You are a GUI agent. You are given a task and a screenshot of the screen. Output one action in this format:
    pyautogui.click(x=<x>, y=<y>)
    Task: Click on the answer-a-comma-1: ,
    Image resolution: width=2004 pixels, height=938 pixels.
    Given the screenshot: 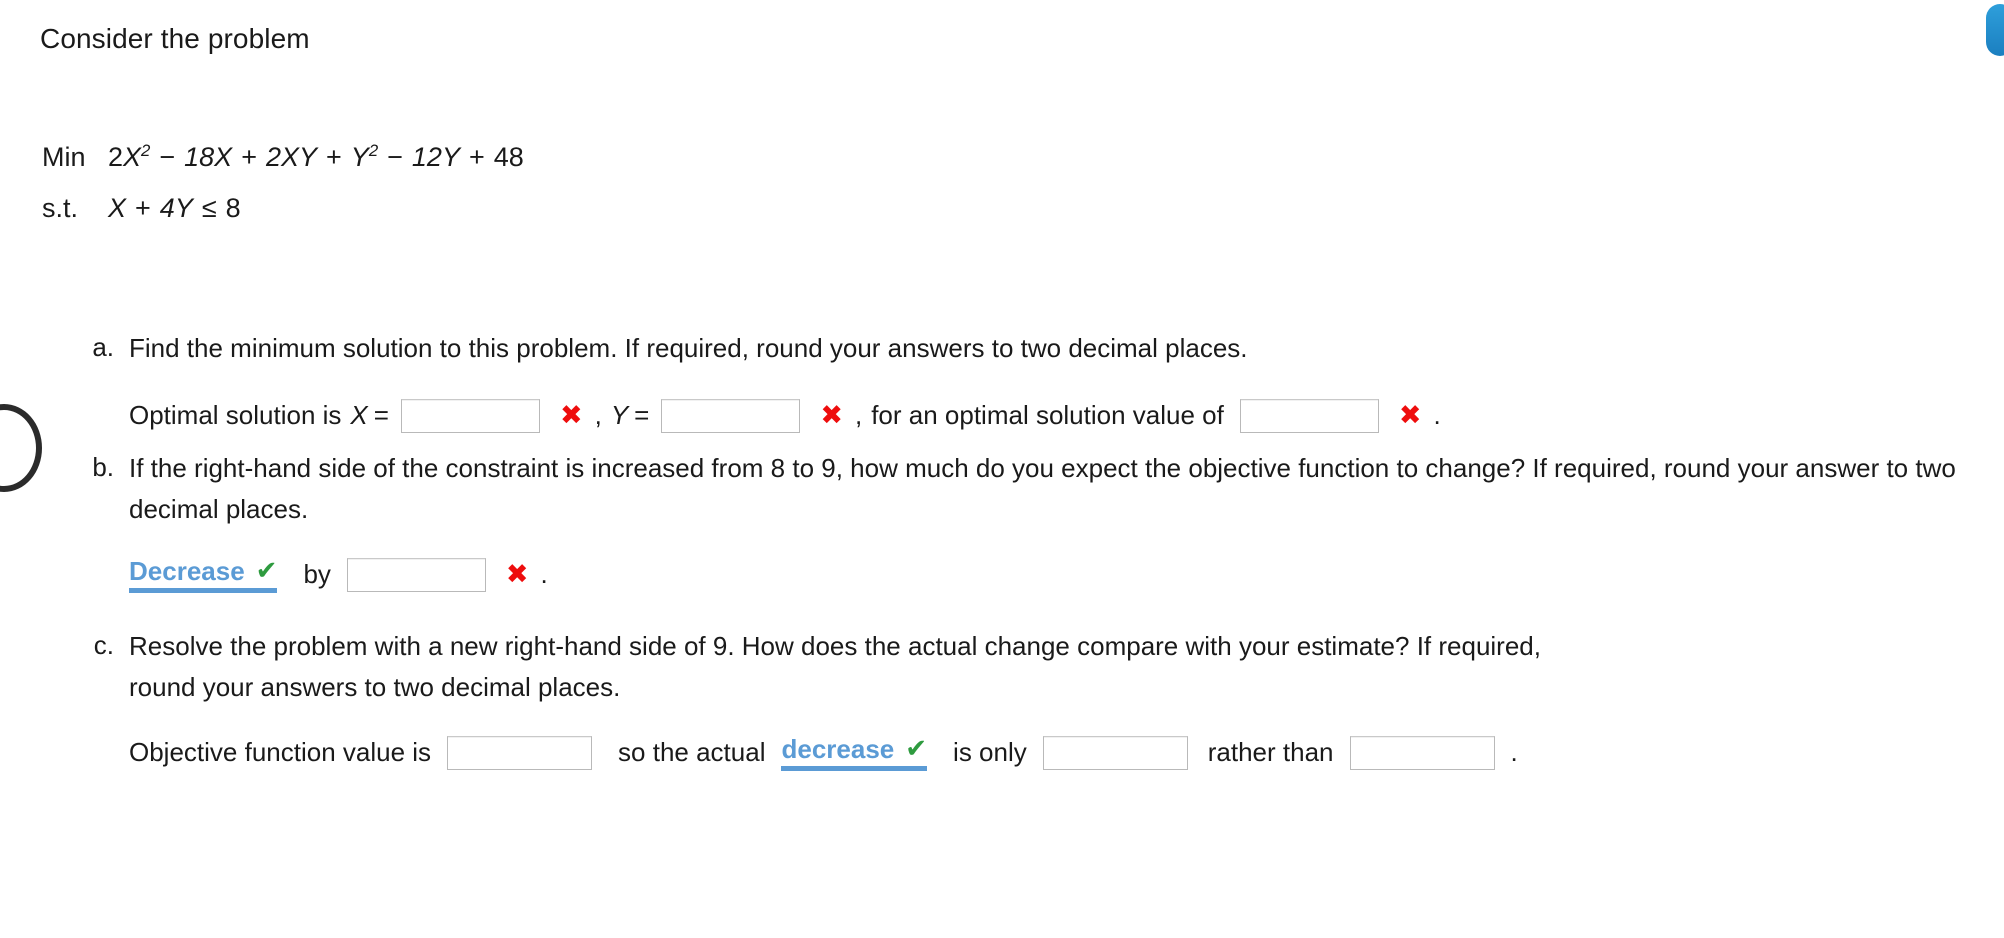 What is the action you would take?
    pyautogui.click(x=598, y=415)
    